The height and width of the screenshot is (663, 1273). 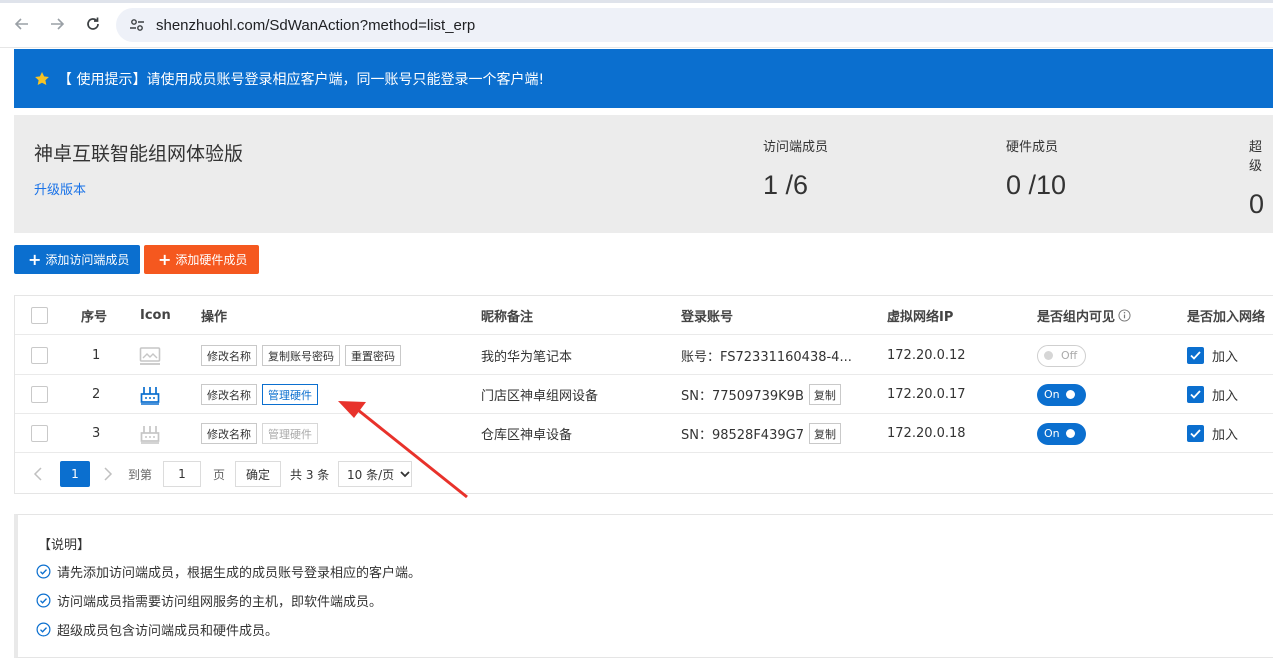 What do you see at coordinates (93, 24) in the screenshot?
I see `reload-button` at bounding box center [93, 24].